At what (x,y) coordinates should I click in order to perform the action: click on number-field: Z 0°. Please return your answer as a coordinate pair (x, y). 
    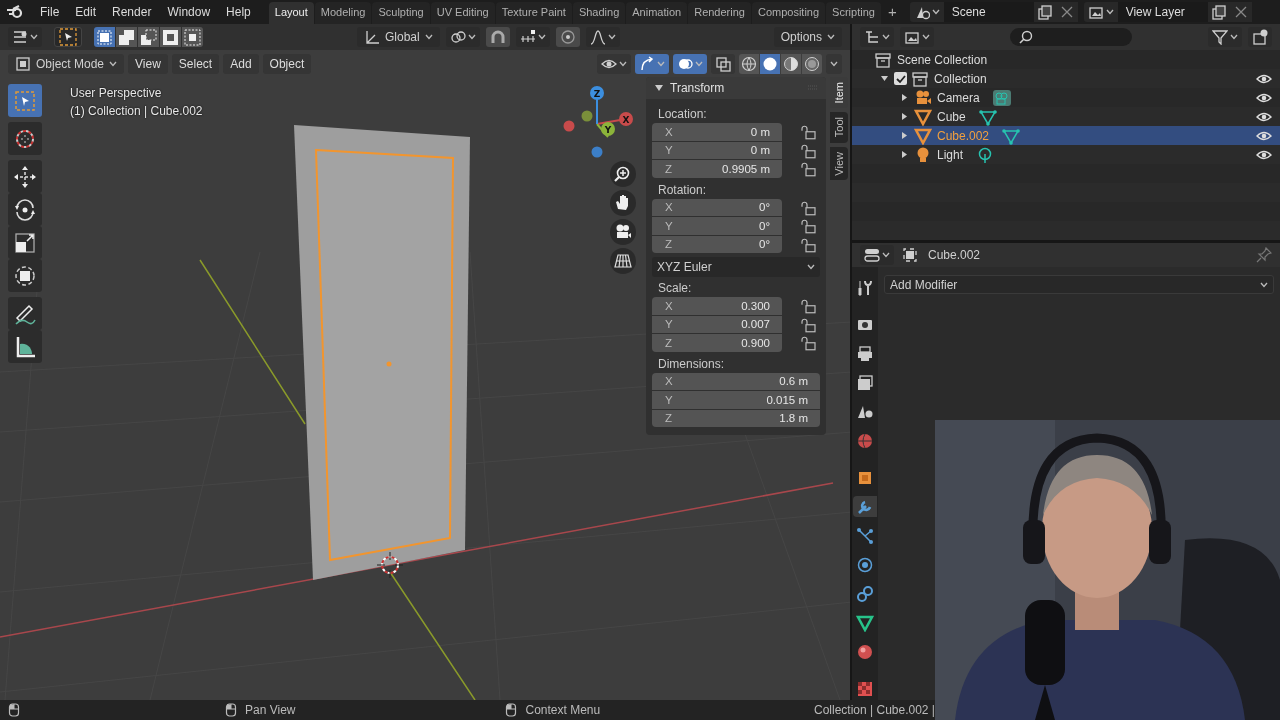
    Looking at the image, I should click on (717, 244).